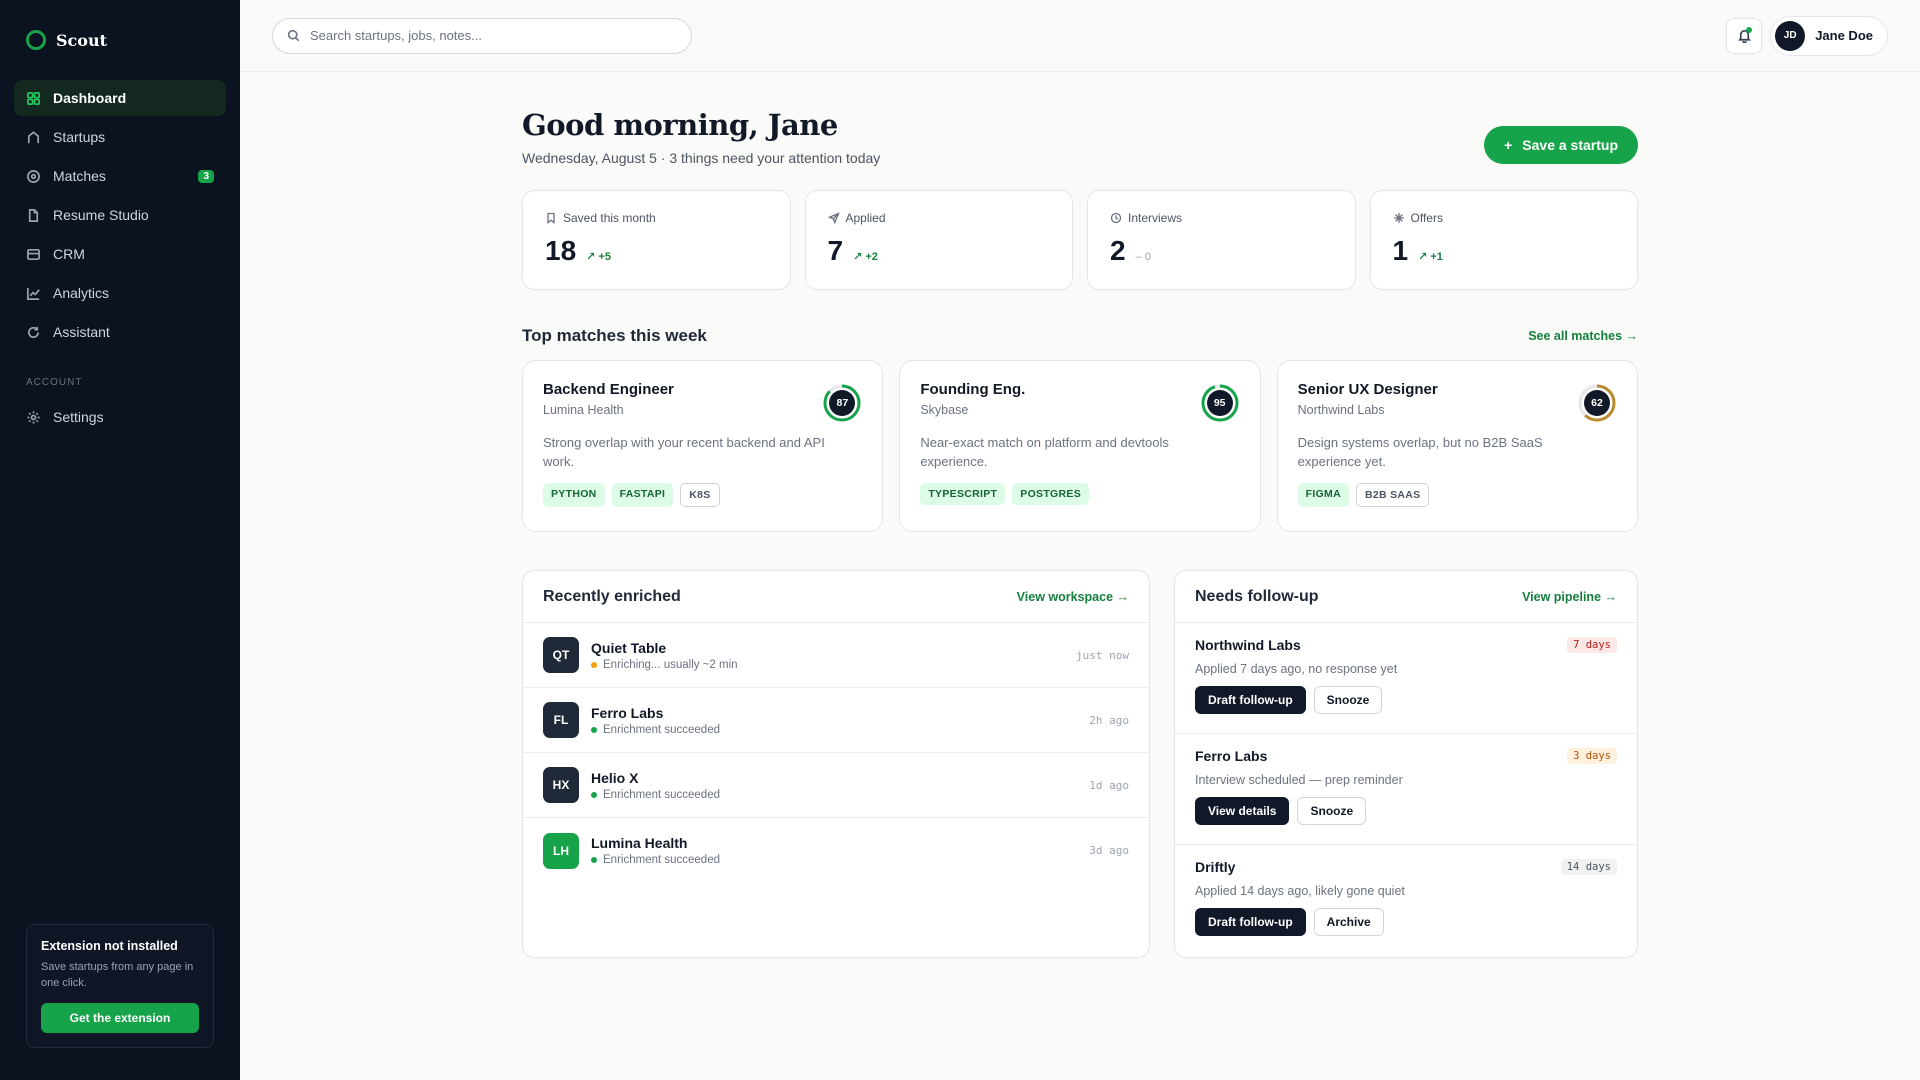 This screenshot has width=1920, height=1080. I want to click on match-tags: TYPESCRIPT POSTGRES, so click(1079, 494).